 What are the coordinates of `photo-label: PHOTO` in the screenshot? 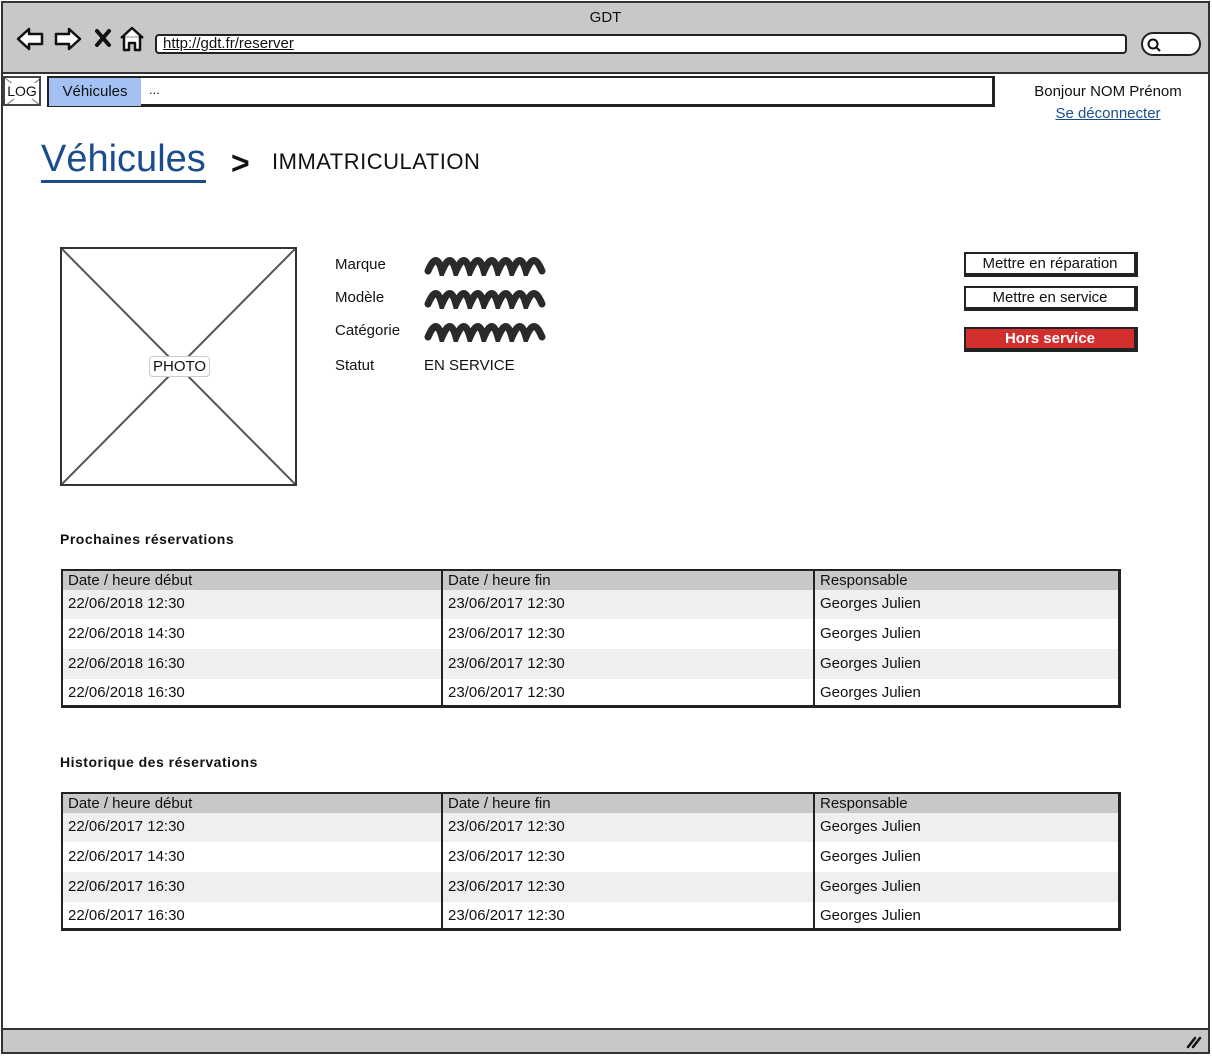 It's located at (180, 366).